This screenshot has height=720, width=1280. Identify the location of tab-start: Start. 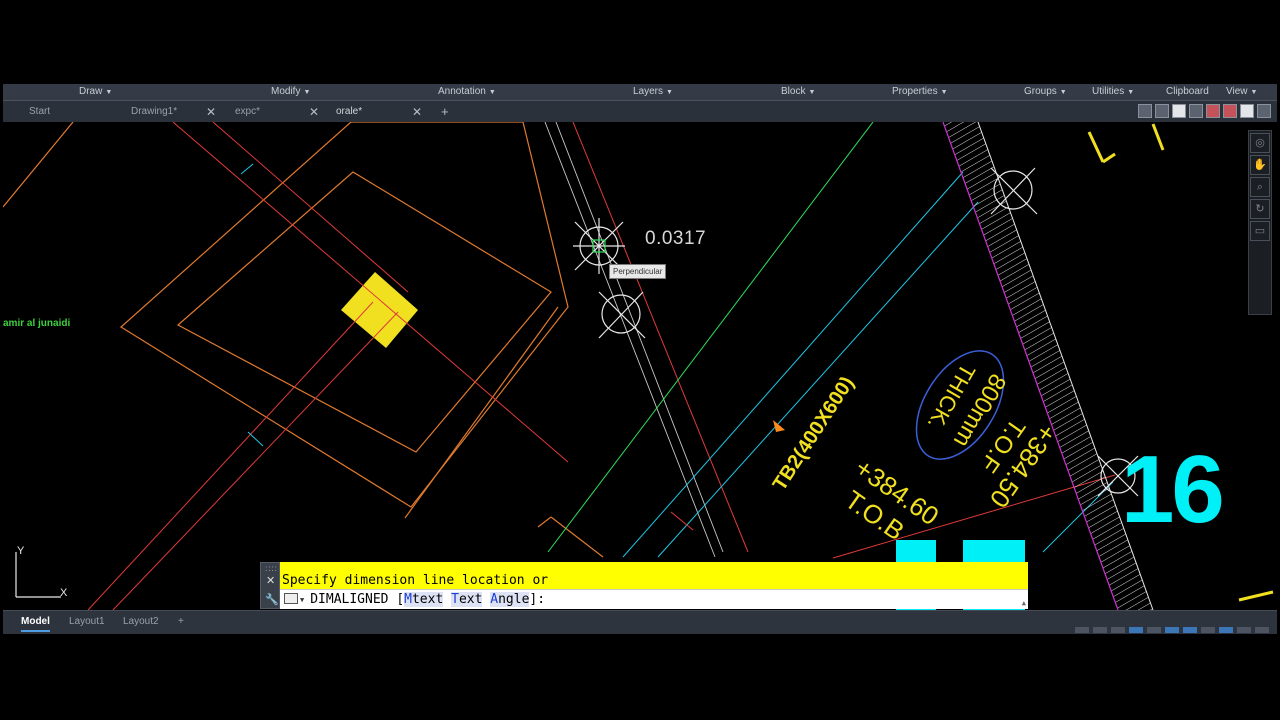
(39, 112).